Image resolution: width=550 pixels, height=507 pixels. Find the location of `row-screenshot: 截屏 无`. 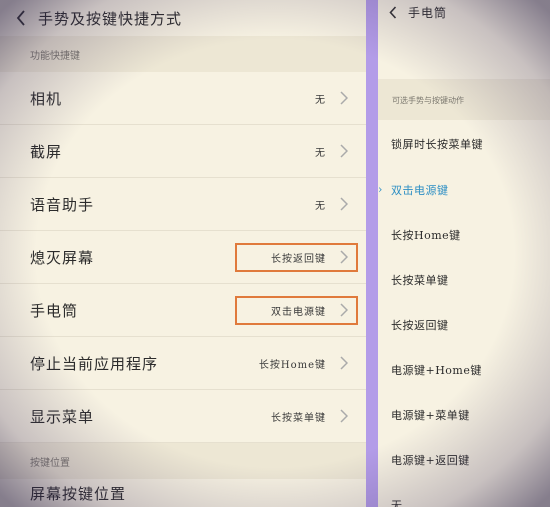

row-screenshot: 截屏 无 is located at coordinates (183, 151).